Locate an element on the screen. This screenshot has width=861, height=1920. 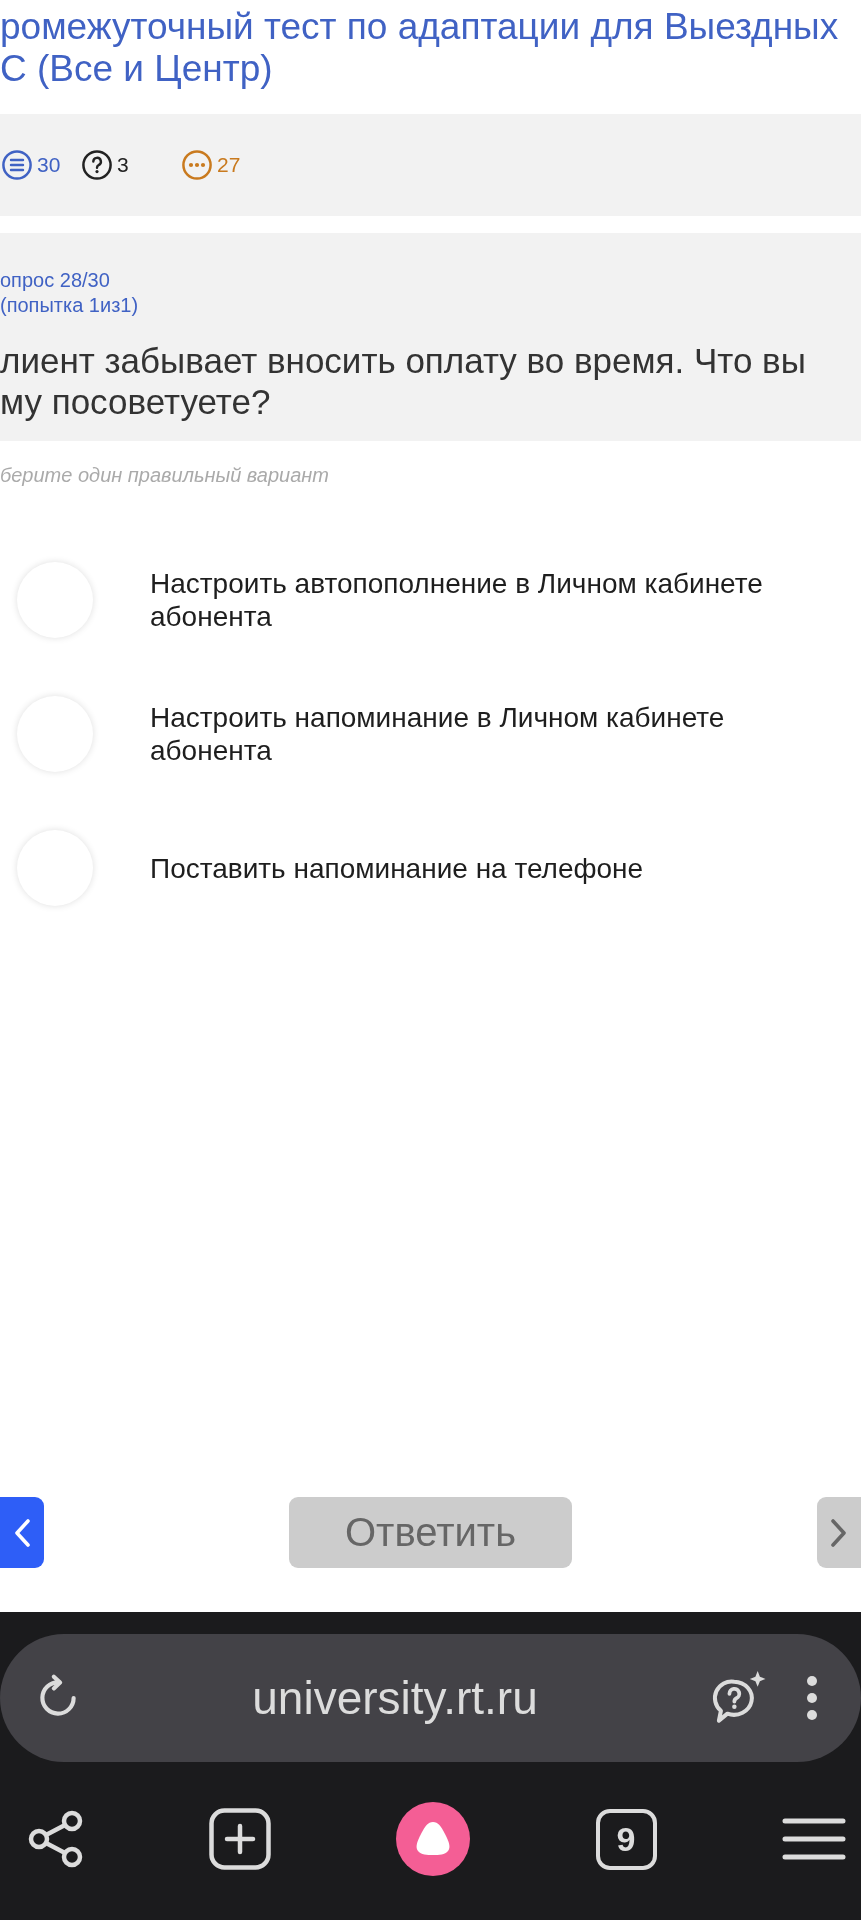
stat-count: 3 is located at coordinates (123, 165).